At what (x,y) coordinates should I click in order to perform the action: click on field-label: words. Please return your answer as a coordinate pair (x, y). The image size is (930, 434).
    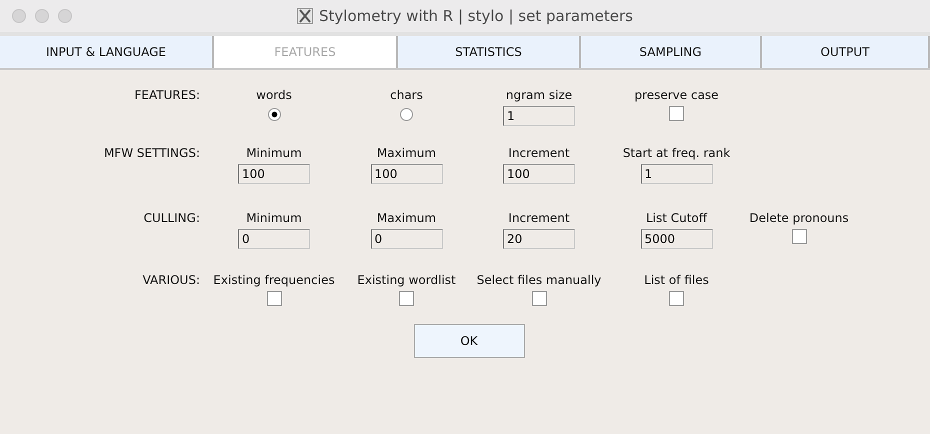
    Looking at the image, I should click on (274, 95).